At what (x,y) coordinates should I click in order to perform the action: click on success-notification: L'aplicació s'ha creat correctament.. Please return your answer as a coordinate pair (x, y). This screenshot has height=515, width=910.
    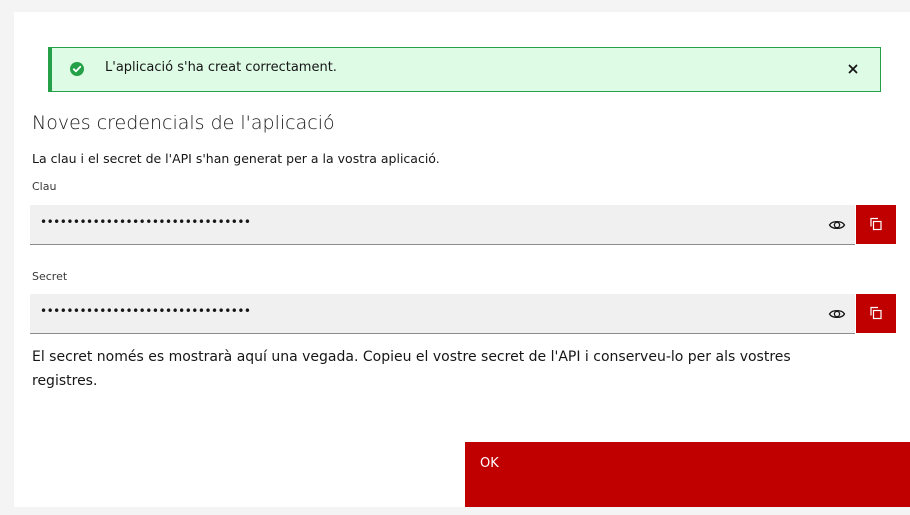
    Looking at the image, I should click on (464, 69).